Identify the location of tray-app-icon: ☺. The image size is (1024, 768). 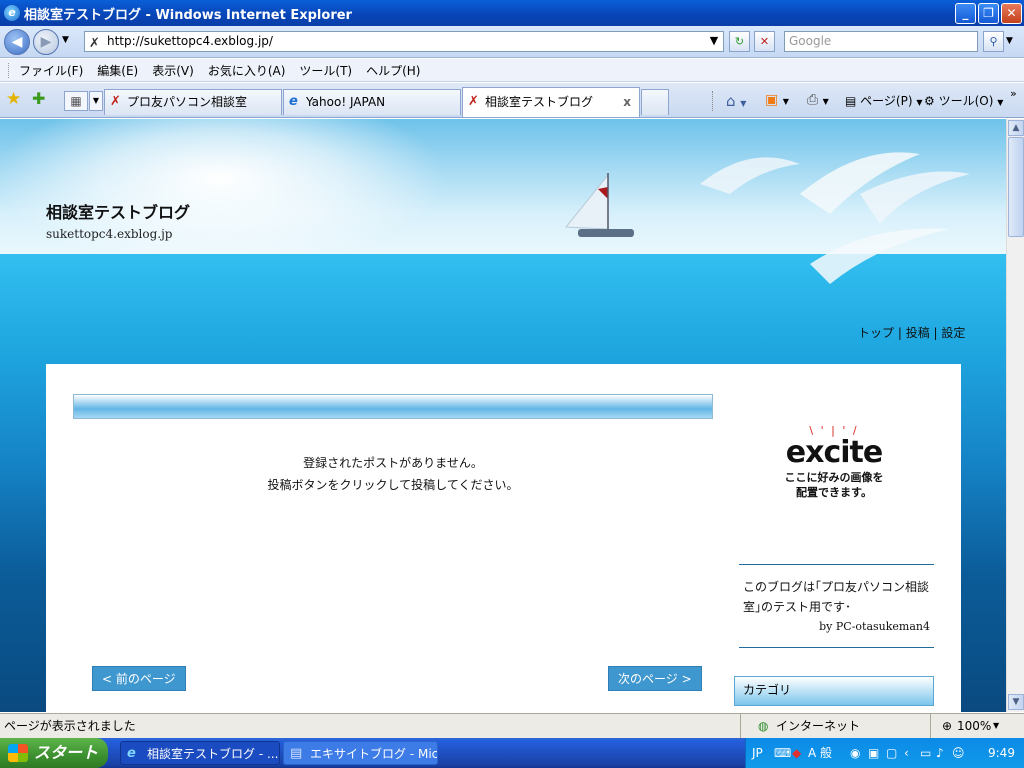
(958, 753).